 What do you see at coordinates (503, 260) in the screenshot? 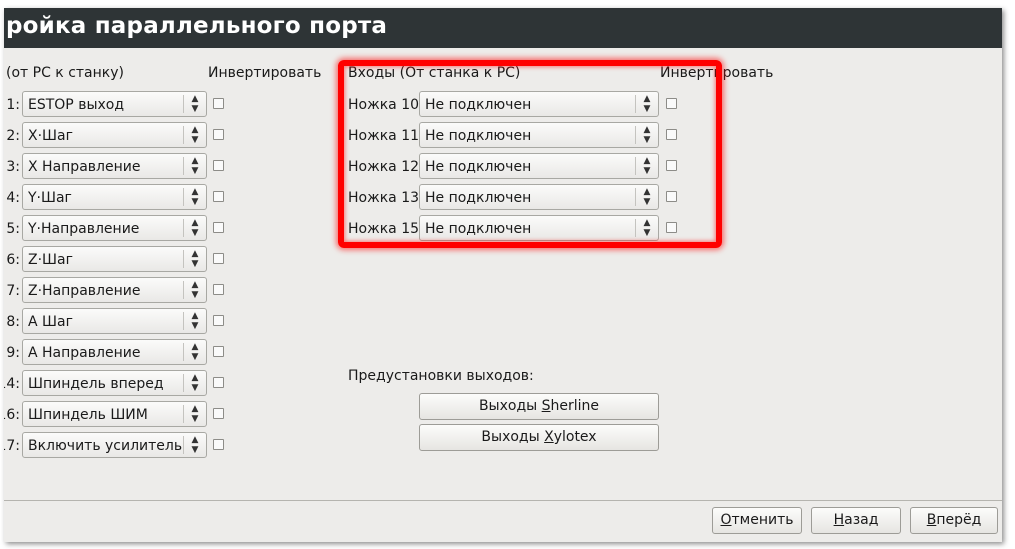
I see `output-pin-row: 6: Z·Шаг ▲ ▼` at bounding box center [503, 260].